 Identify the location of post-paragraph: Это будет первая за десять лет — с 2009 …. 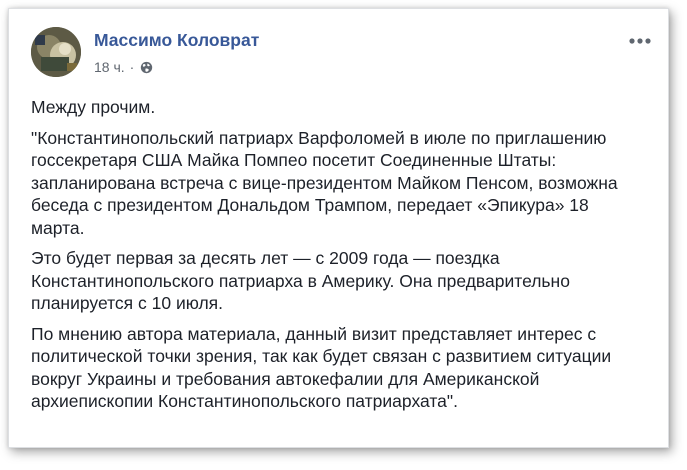
(300, 280).